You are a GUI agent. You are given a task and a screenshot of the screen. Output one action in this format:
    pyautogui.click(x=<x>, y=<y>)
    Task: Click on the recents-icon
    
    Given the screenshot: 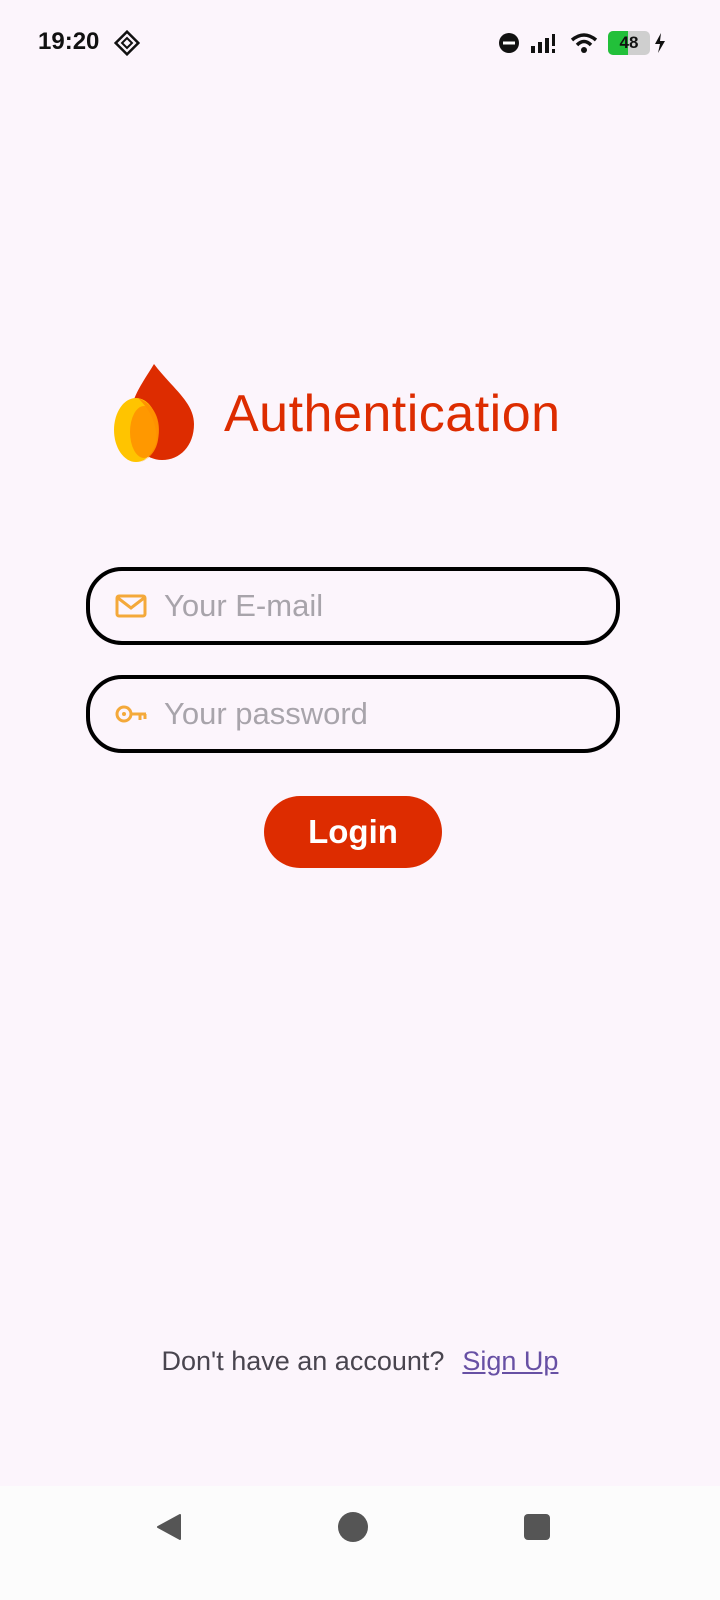 What is the action you would take?
    pyautogui.click(x=537, y=1527)
    